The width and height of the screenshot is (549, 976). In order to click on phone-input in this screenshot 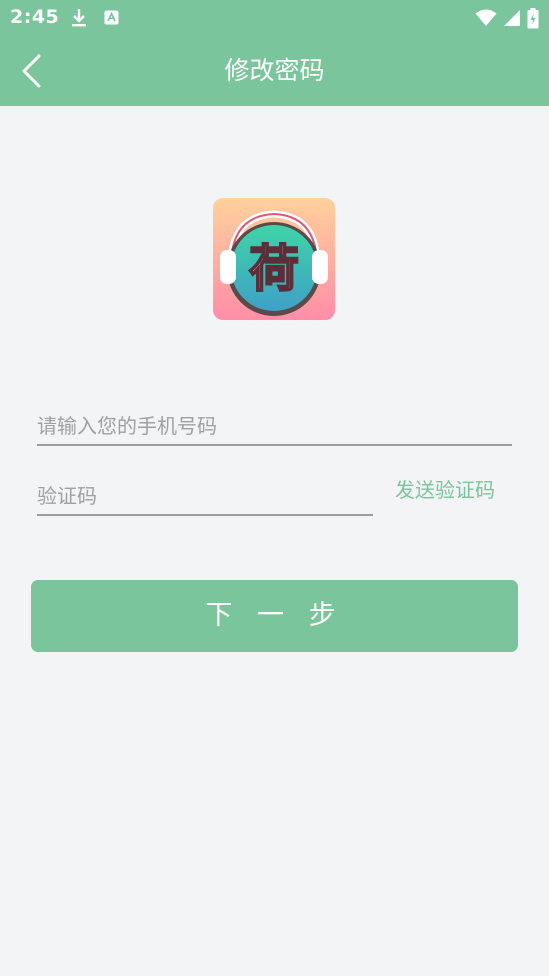, I will do `click(274, 426)`.